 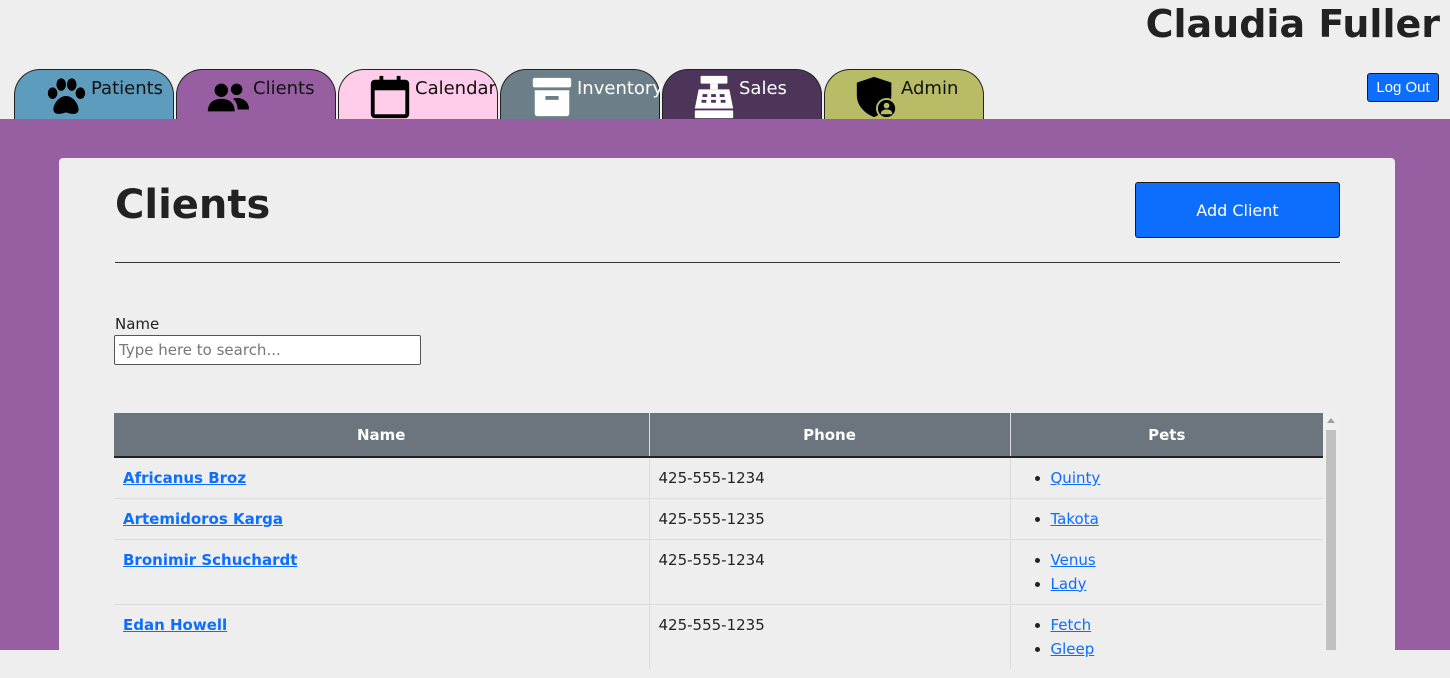 I want to click on divider, so click(x=727, y=262).